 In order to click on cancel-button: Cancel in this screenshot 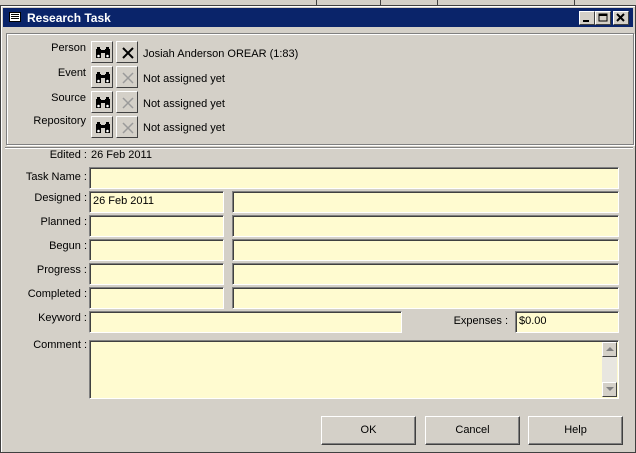, I will do `click(472, 430)`.